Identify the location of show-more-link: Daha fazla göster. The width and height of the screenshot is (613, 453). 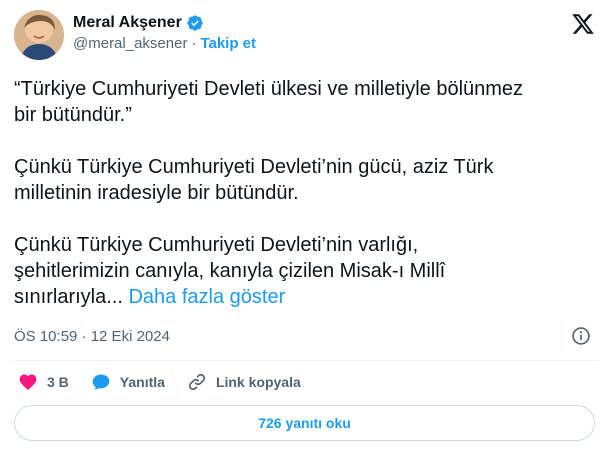
(206, 297).